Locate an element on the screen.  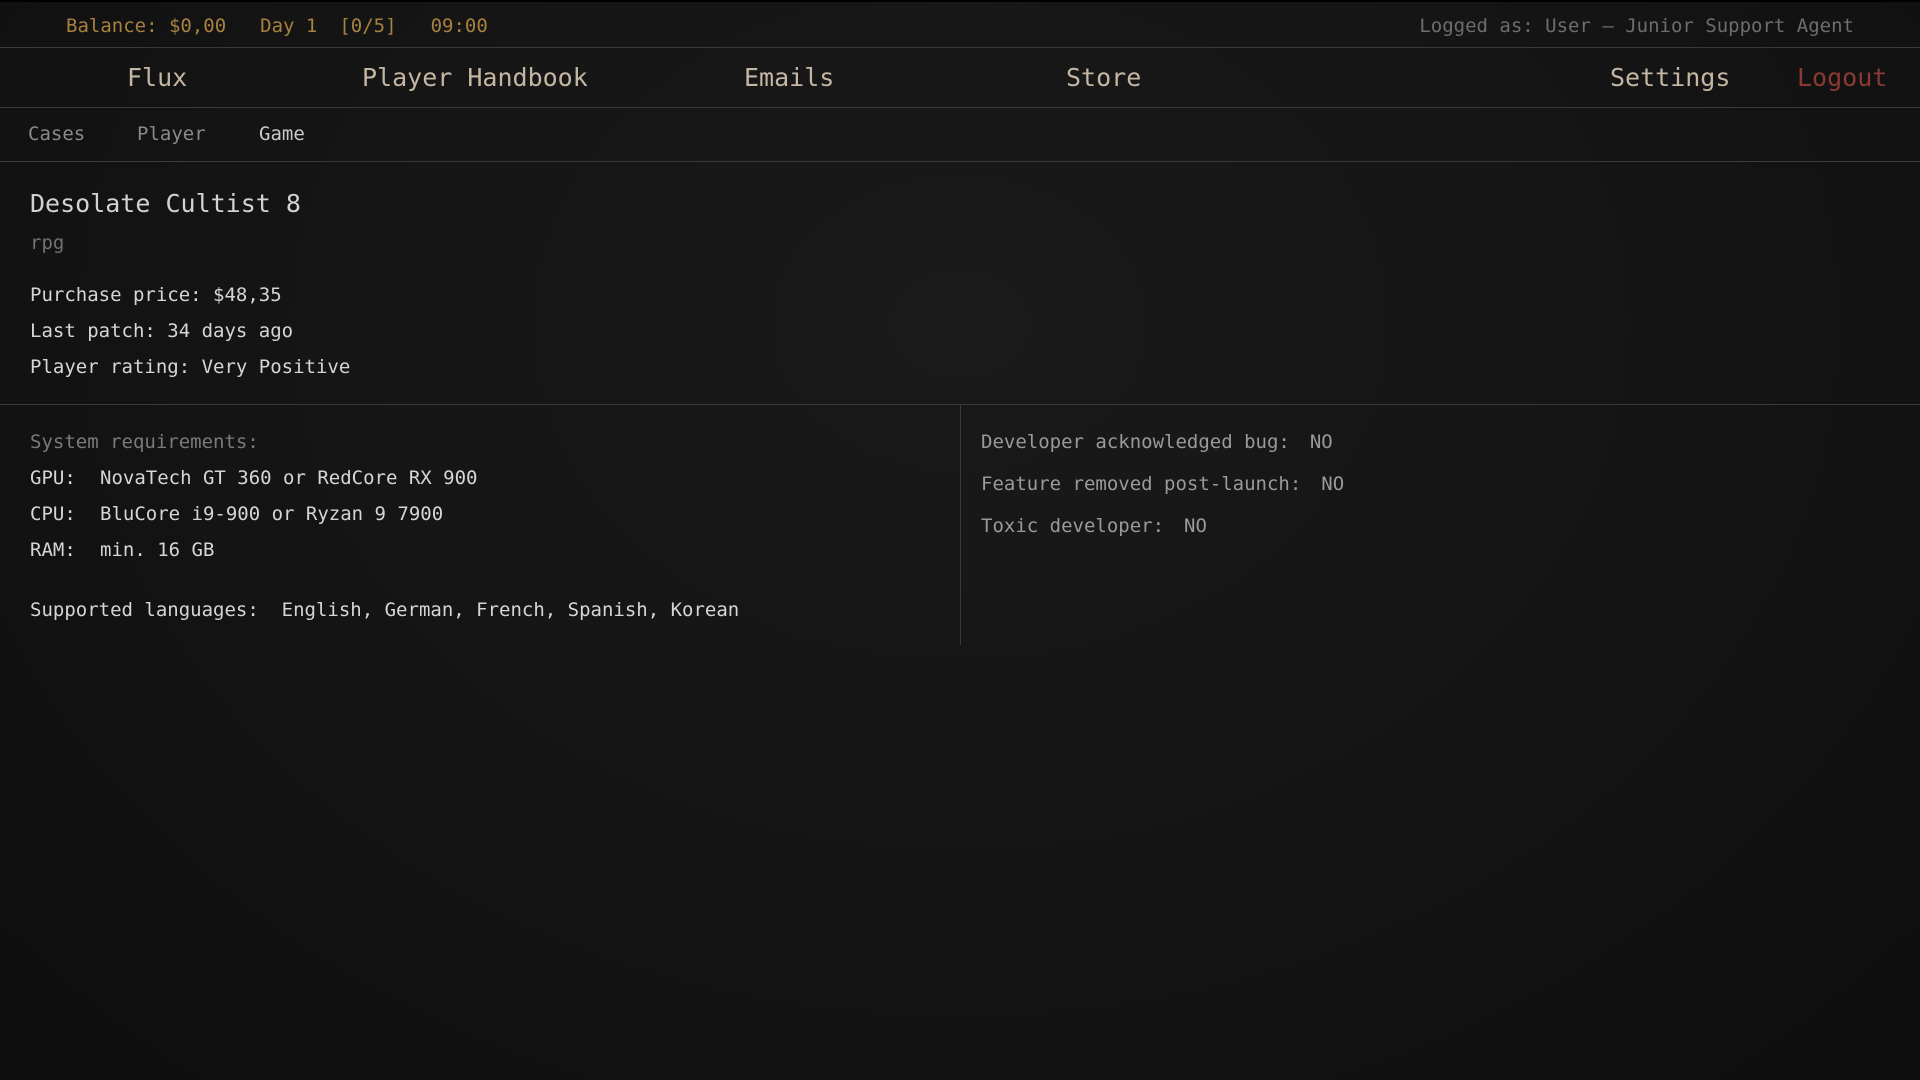
cpu-value: BluCore i9-900 or Ryzan 9 7900 is located at coordinates (272, 514).